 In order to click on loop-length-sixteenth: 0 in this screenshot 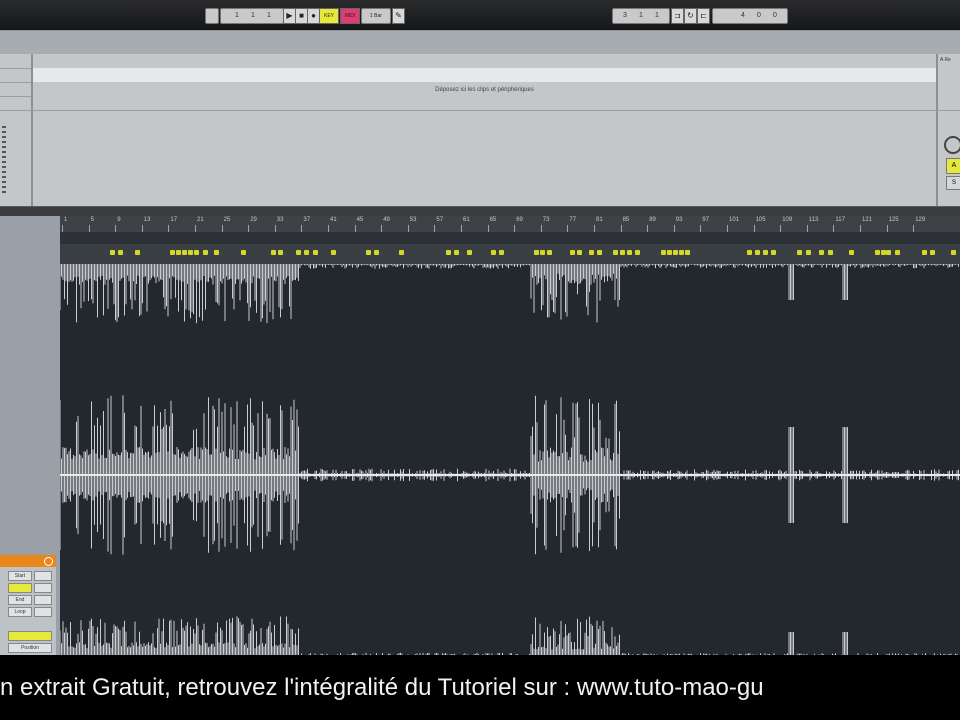, I will do `click(775, 15)`.